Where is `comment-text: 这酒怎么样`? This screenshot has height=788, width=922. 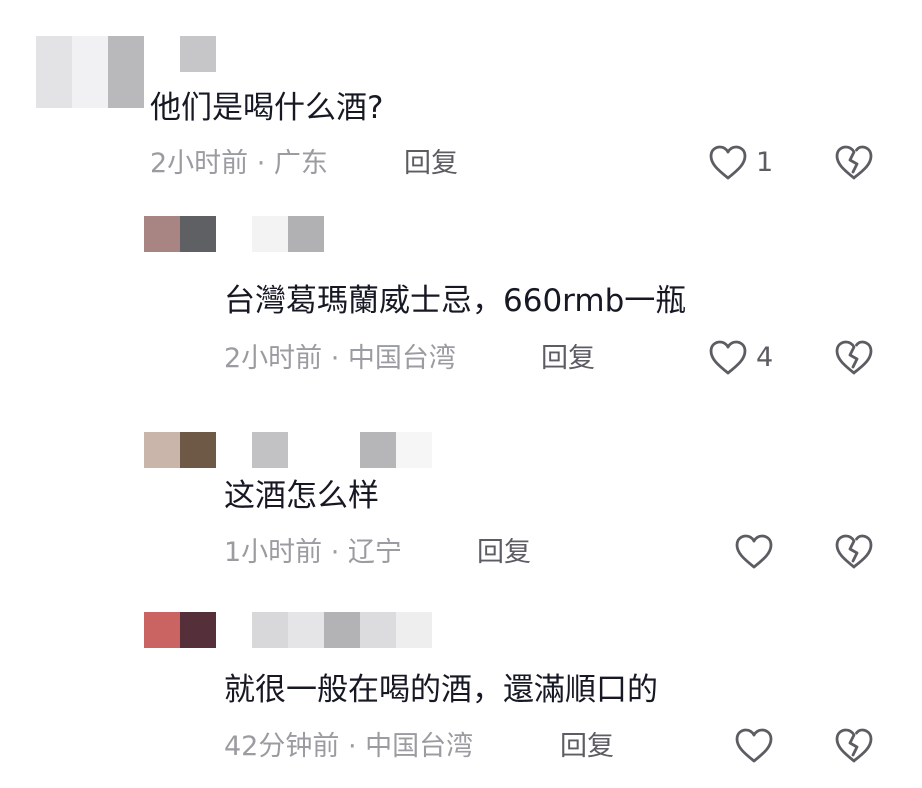
comment-text: 这酒怎么样 is located at coordinates (301, 496).